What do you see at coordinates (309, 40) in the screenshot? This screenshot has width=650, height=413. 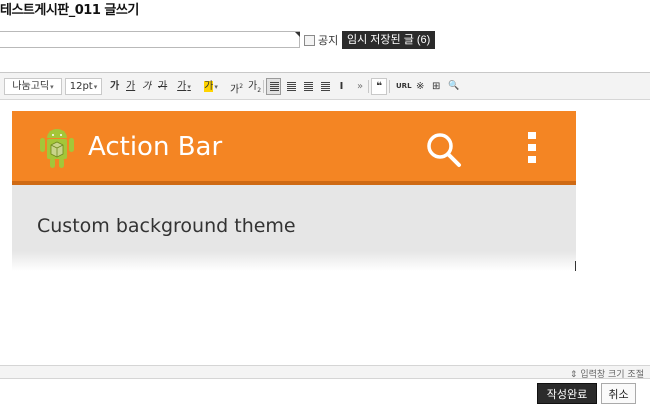 I see `notice-checkbox` at bounding box center [309, 40].